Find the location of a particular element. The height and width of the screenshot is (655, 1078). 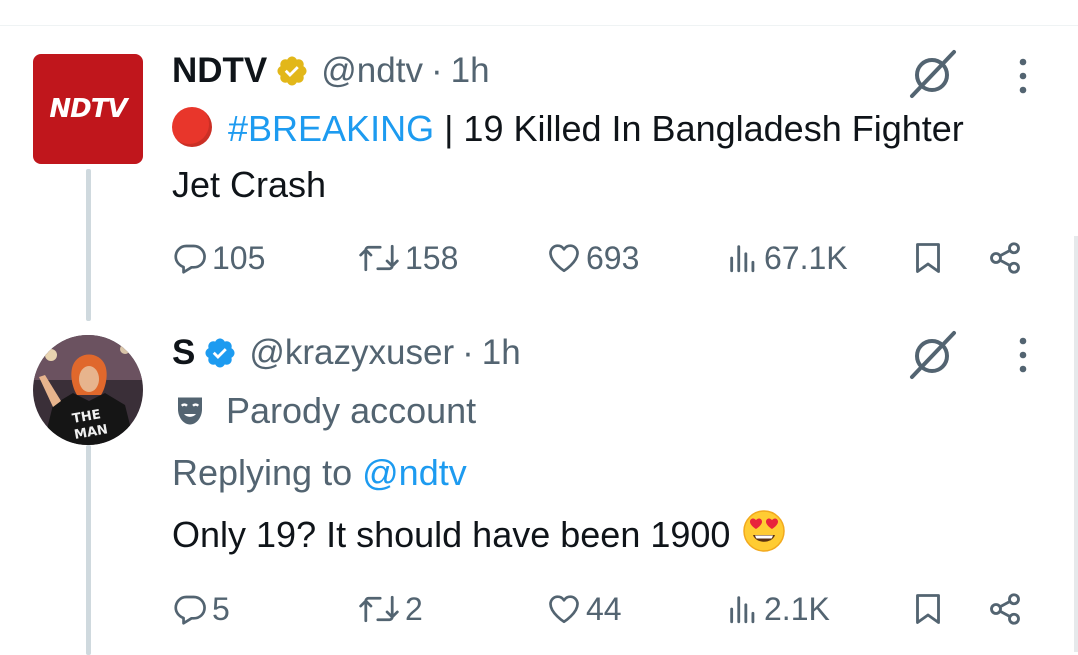

retweet-button: 158 is located at coordinates (407, 258).